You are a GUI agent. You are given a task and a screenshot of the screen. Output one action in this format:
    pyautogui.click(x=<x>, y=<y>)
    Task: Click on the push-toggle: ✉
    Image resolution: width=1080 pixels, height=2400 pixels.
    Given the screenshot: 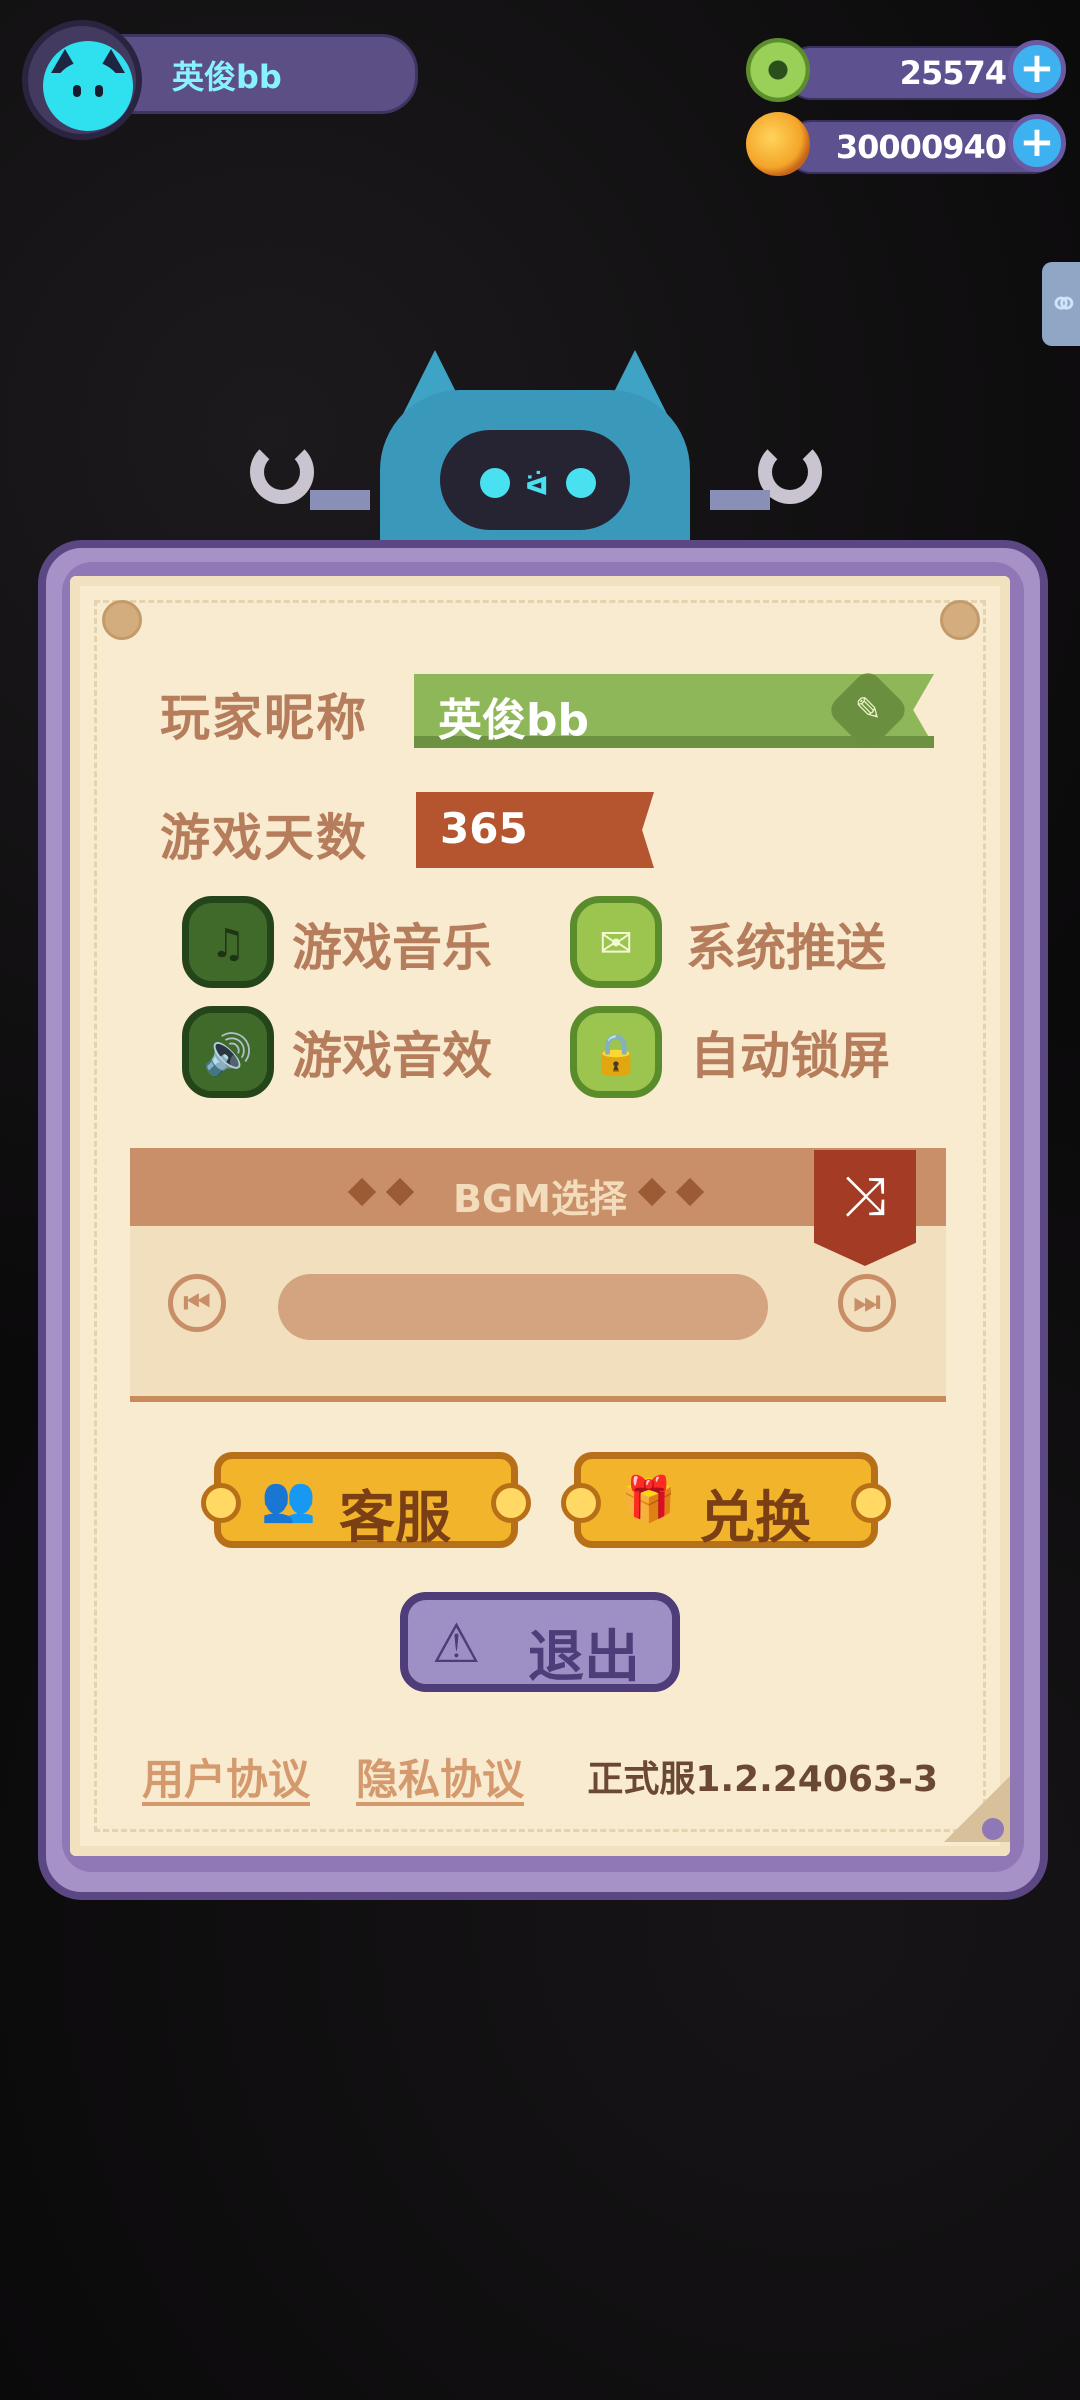 What is the action you would take?
    pyautogui.click(x=616, y=942)
    